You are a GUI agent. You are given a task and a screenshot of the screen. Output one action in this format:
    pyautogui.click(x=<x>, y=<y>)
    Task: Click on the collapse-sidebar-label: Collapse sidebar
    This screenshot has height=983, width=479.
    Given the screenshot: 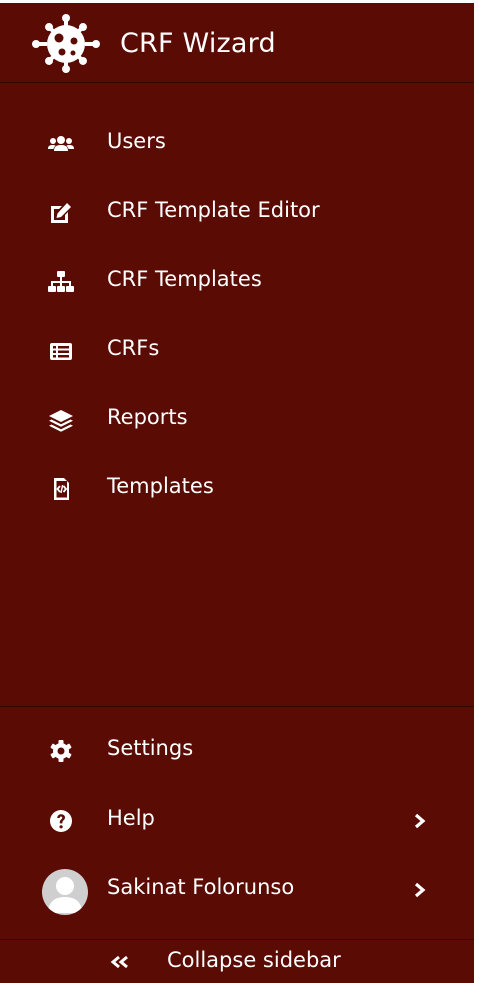 What is the action you would take?
    pyautogui.click(x=254, y=960)
    